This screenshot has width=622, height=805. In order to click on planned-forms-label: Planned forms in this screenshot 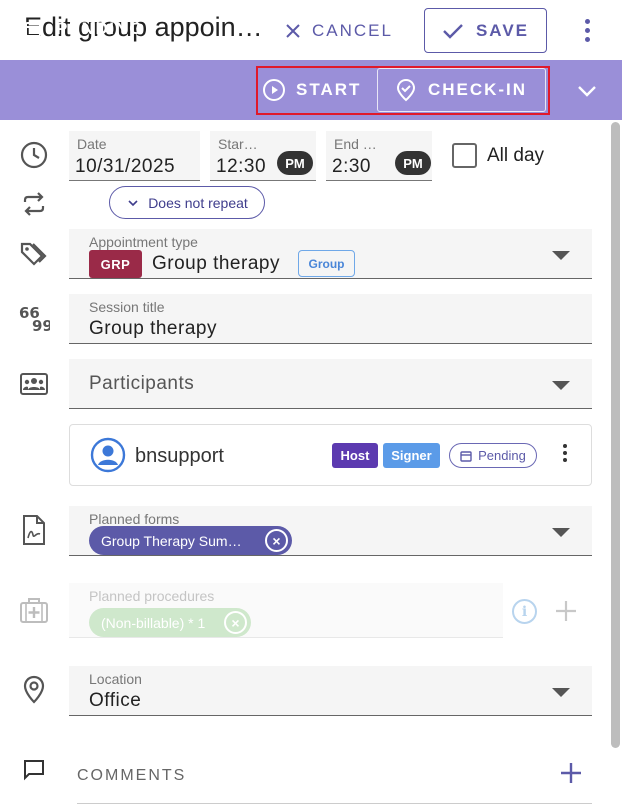, I will do `click(134, 519)`.